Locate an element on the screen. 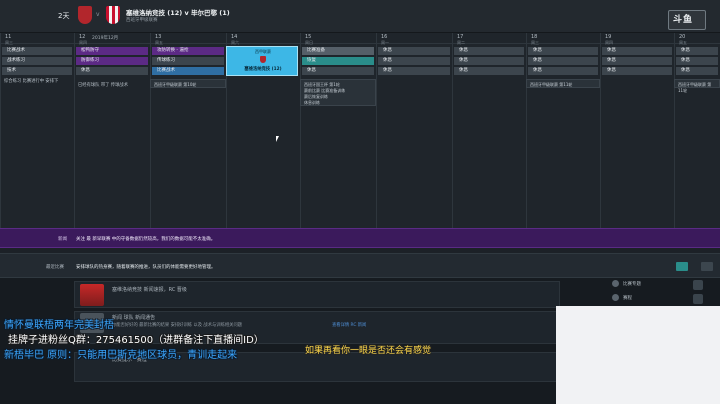  session-slot: 防御练习 is located at coordinates (112, 61).